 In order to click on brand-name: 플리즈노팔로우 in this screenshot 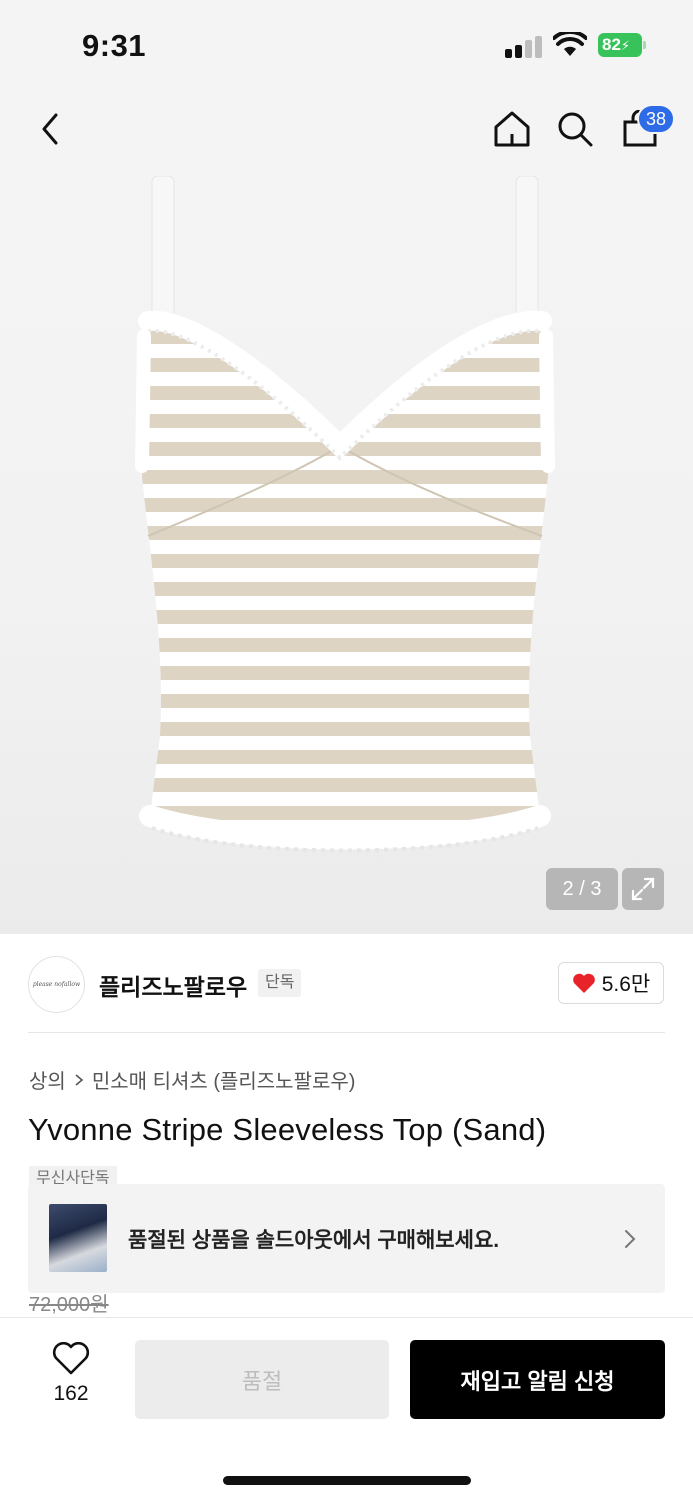, I will do `click(173, 985)`.